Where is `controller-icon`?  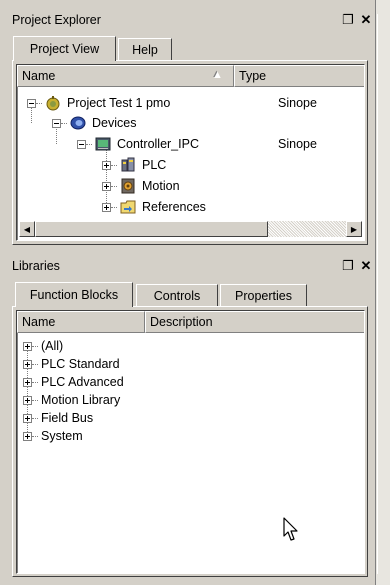 controller-icon is located at coordinates (103, 144).